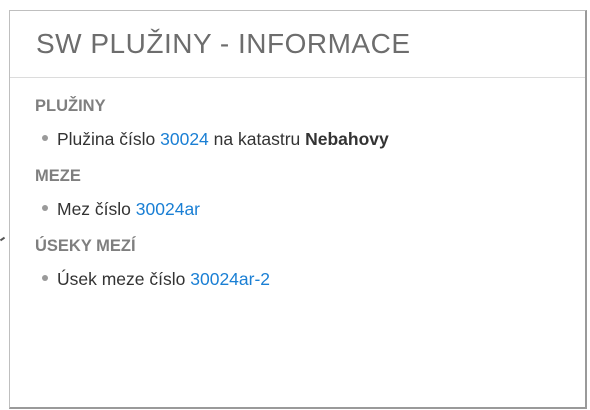 This screenshot has width=590, height=410. What do you see at coordinates (223, 43) in the screenshot?
I see `panel-title: SW PLUŽINY - INFORMACE` at bounding box center [223, 43].